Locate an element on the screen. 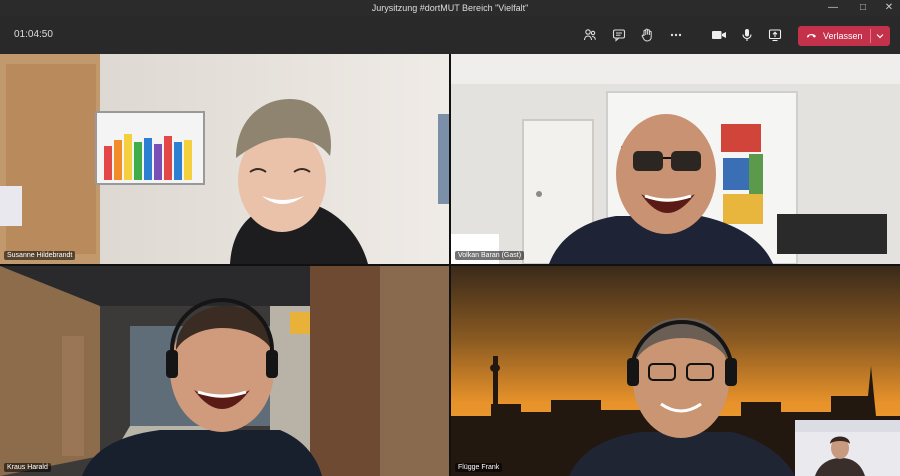 The image size is (900, 476). self-view-preview is located at coordinates (847, 448).